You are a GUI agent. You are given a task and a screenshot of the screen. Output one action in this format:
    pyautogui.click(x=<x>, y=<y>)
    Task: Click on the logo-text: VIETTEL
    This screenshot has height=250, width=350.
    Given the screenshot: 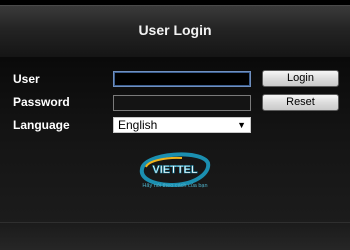 What is the action you would take?
    pyautogui.click(x=175, y=170)
    